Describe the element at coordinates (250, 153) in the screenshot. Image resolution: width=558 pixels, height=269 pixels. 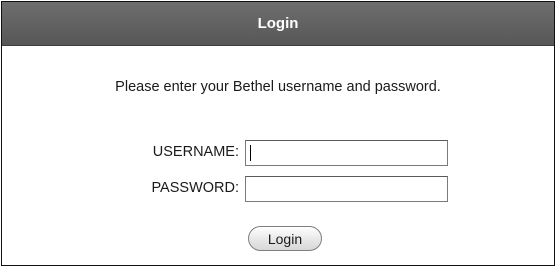
I see `text-cursor` at that location.